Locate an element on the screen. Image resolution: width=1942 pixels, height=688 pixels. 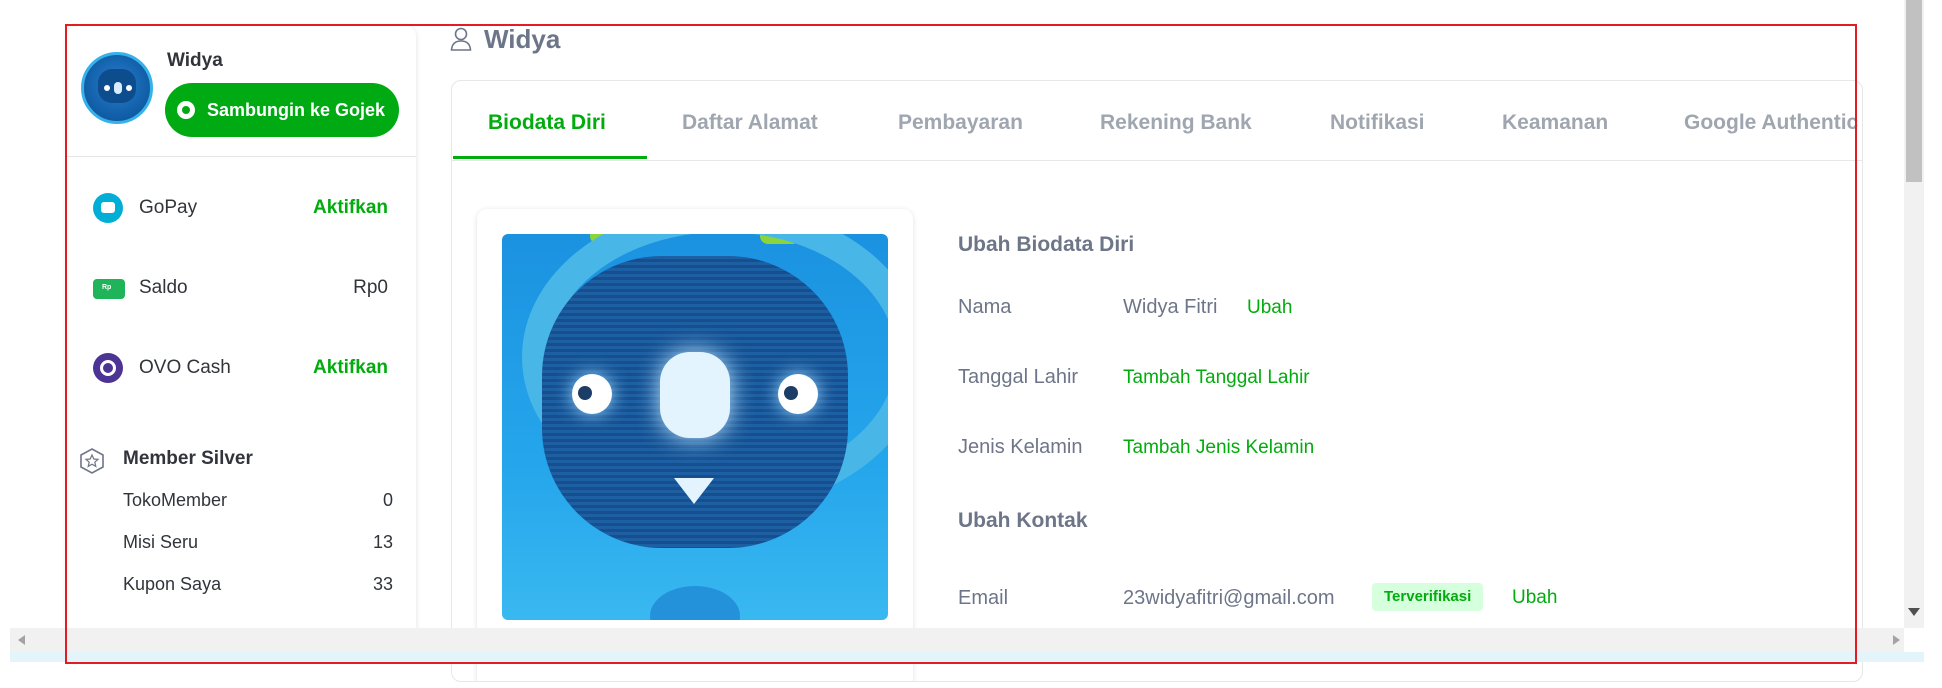
horizontal-scrollbar is located at coordinates (957, 640).